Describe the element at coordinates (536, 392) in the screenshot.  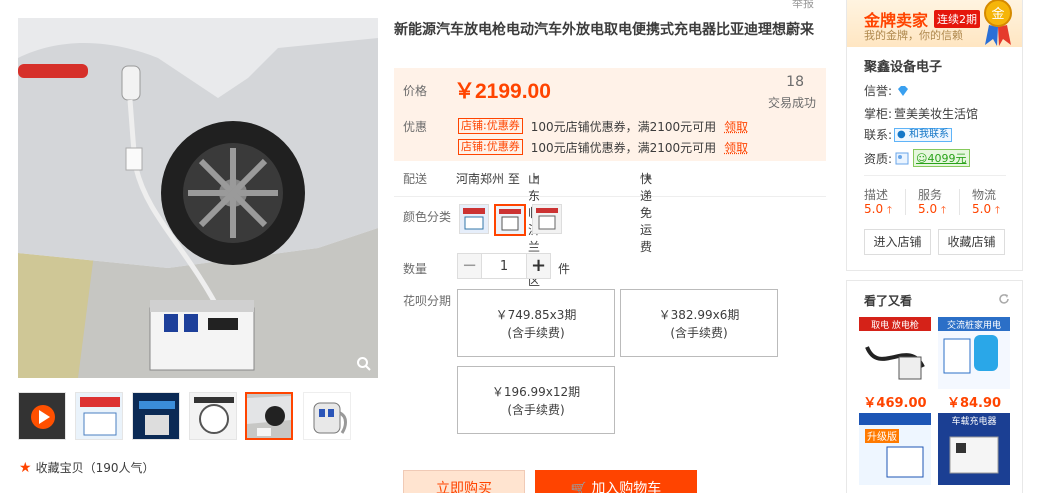
I see `installment-amount: ￥196.99x12期` at that location.